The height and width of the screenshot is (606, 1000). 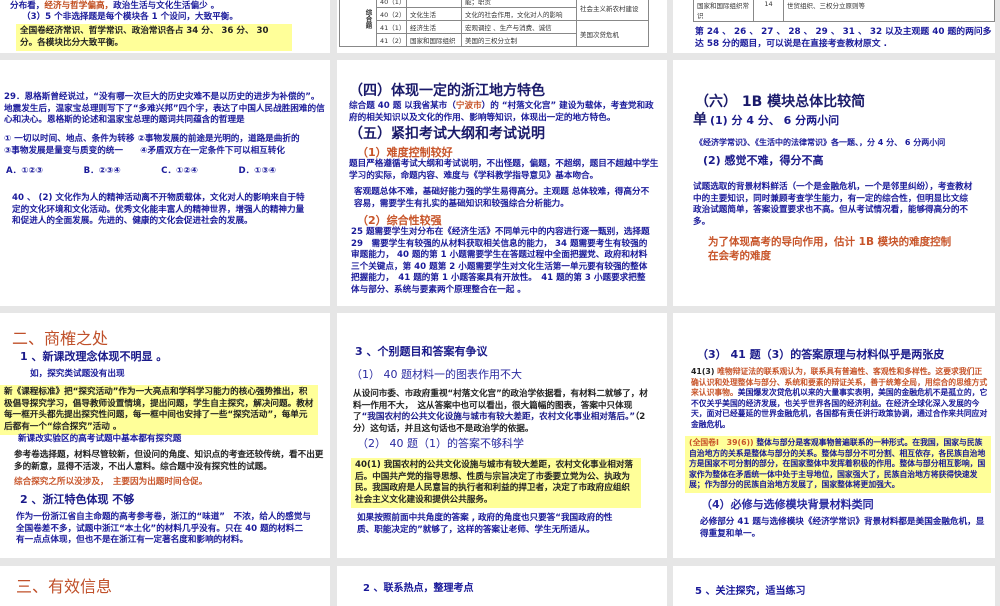 What do you see at coordinates (257, 171) in the screenshot?
I see `answer-d: D．①③④` at bounding box center [257, 171].